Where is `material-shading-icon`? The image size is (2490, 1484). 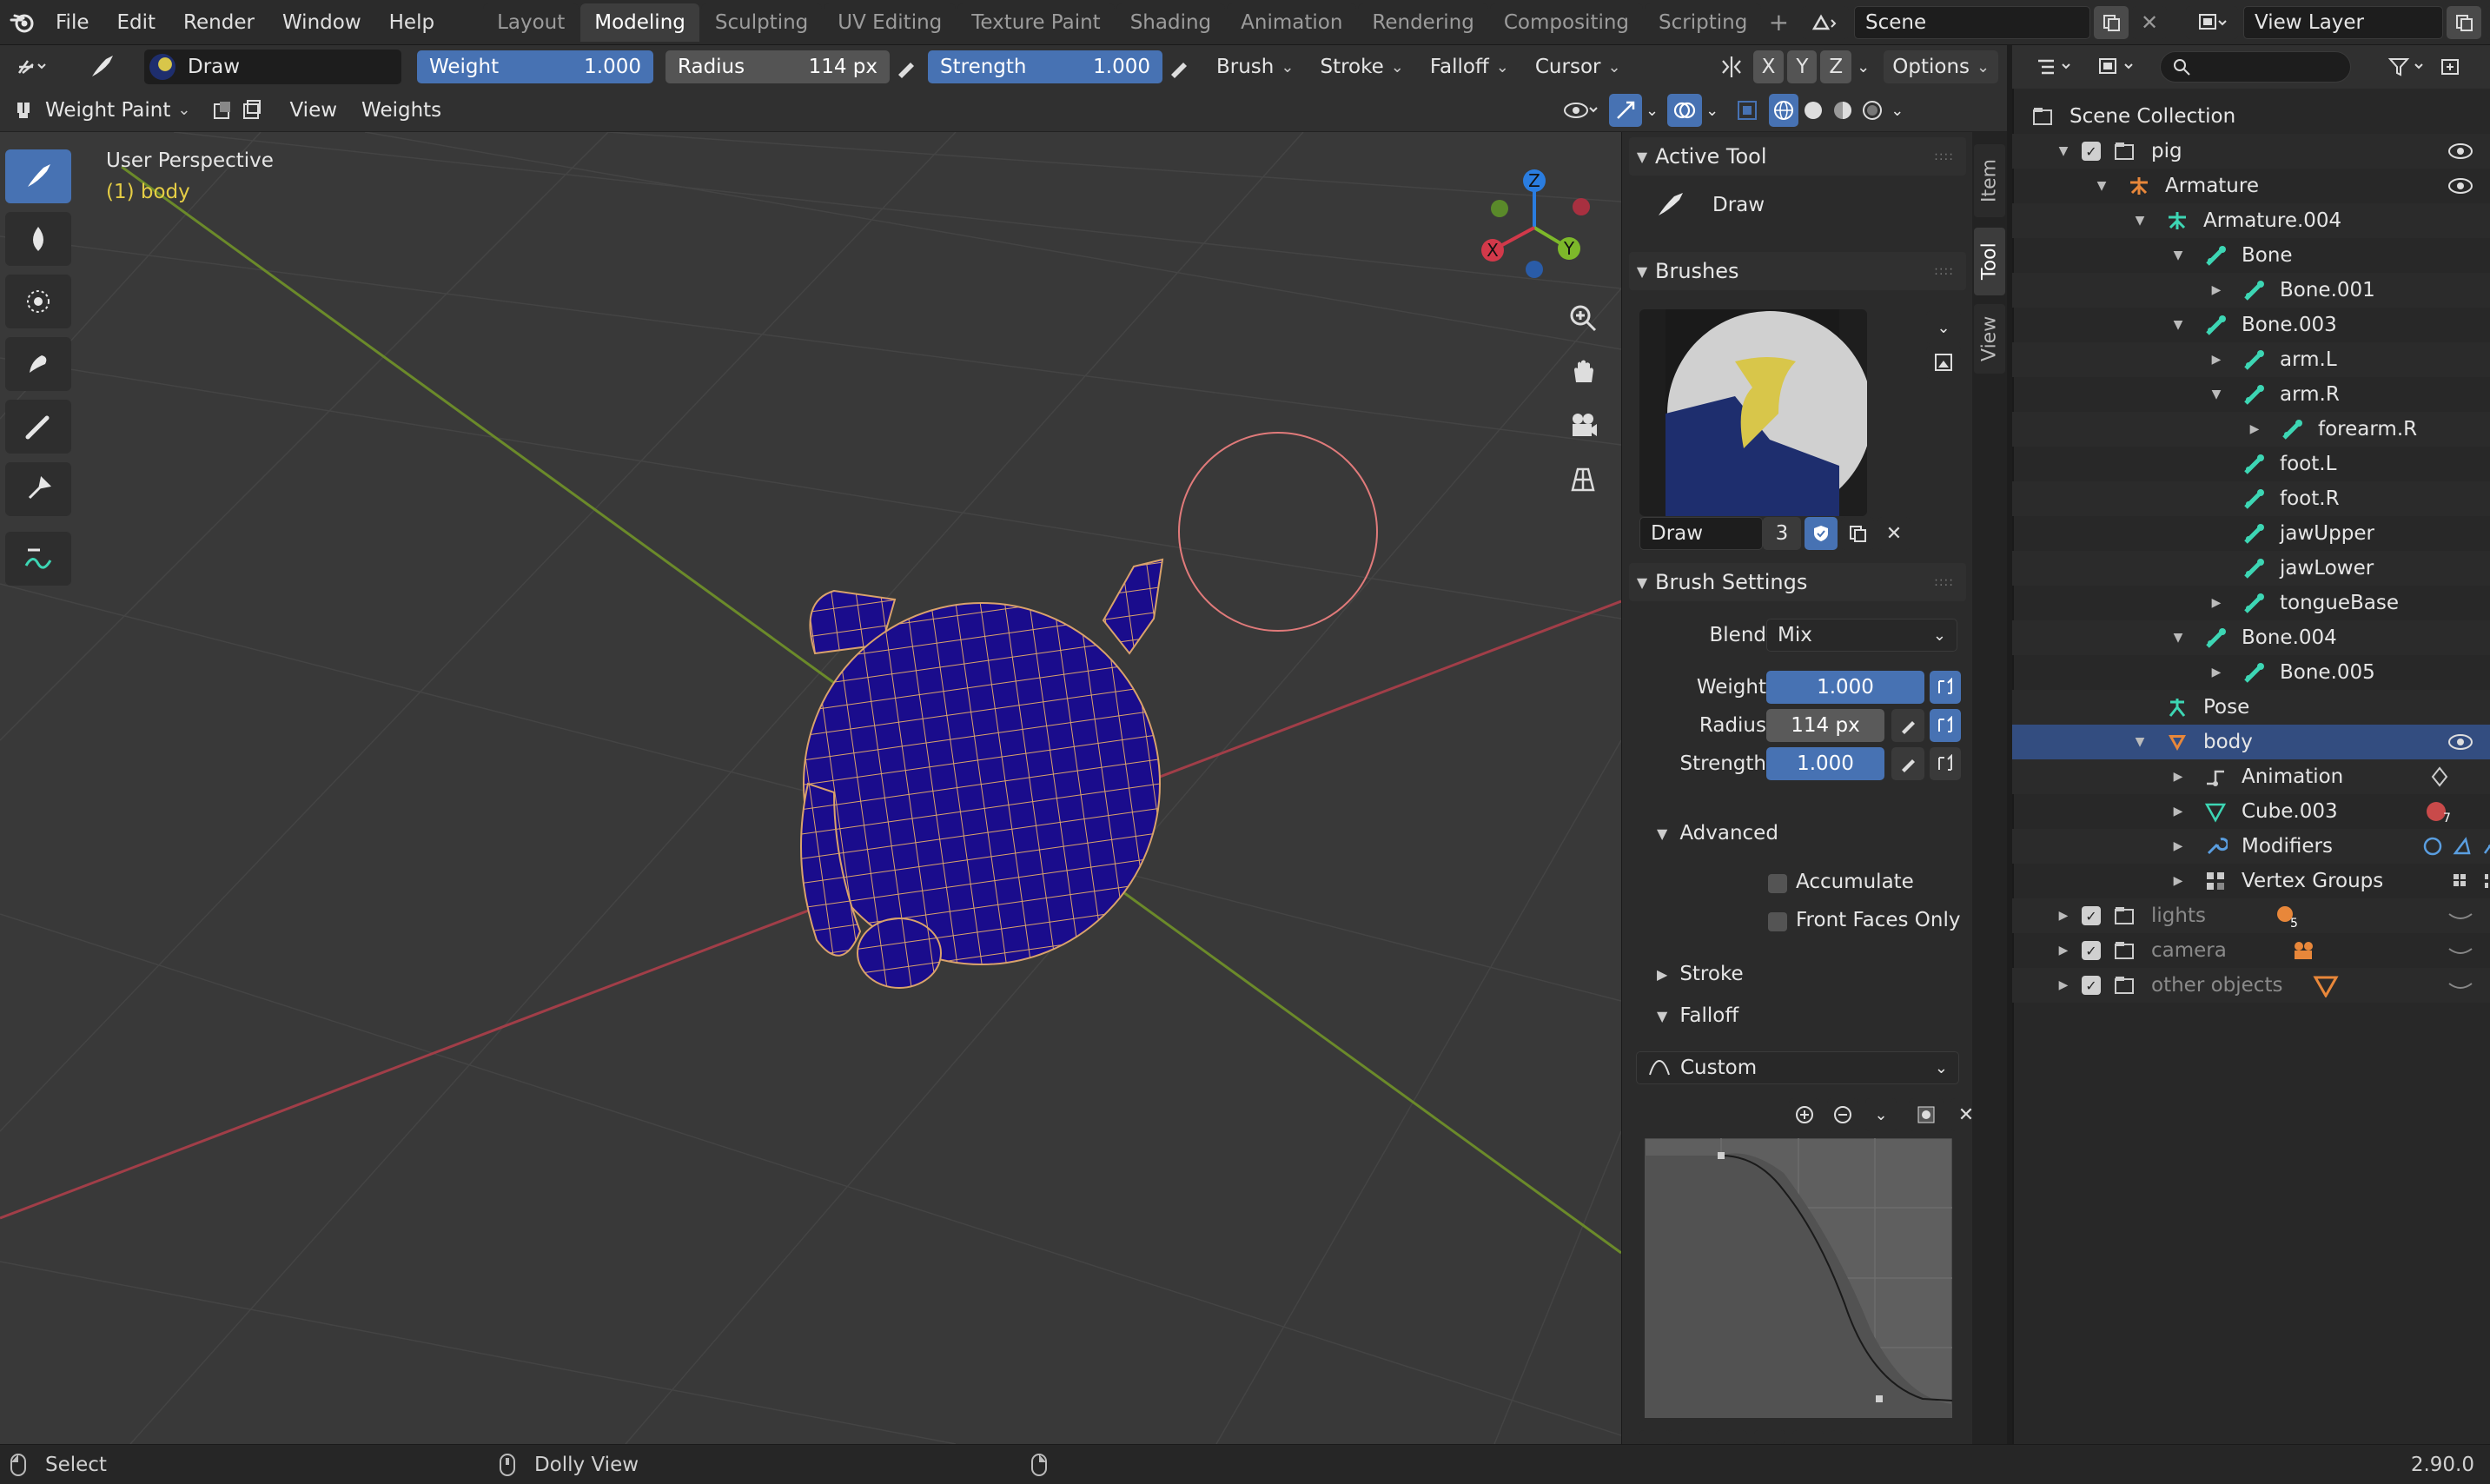 material-shading-icon is located at coordinates (1843, 110).